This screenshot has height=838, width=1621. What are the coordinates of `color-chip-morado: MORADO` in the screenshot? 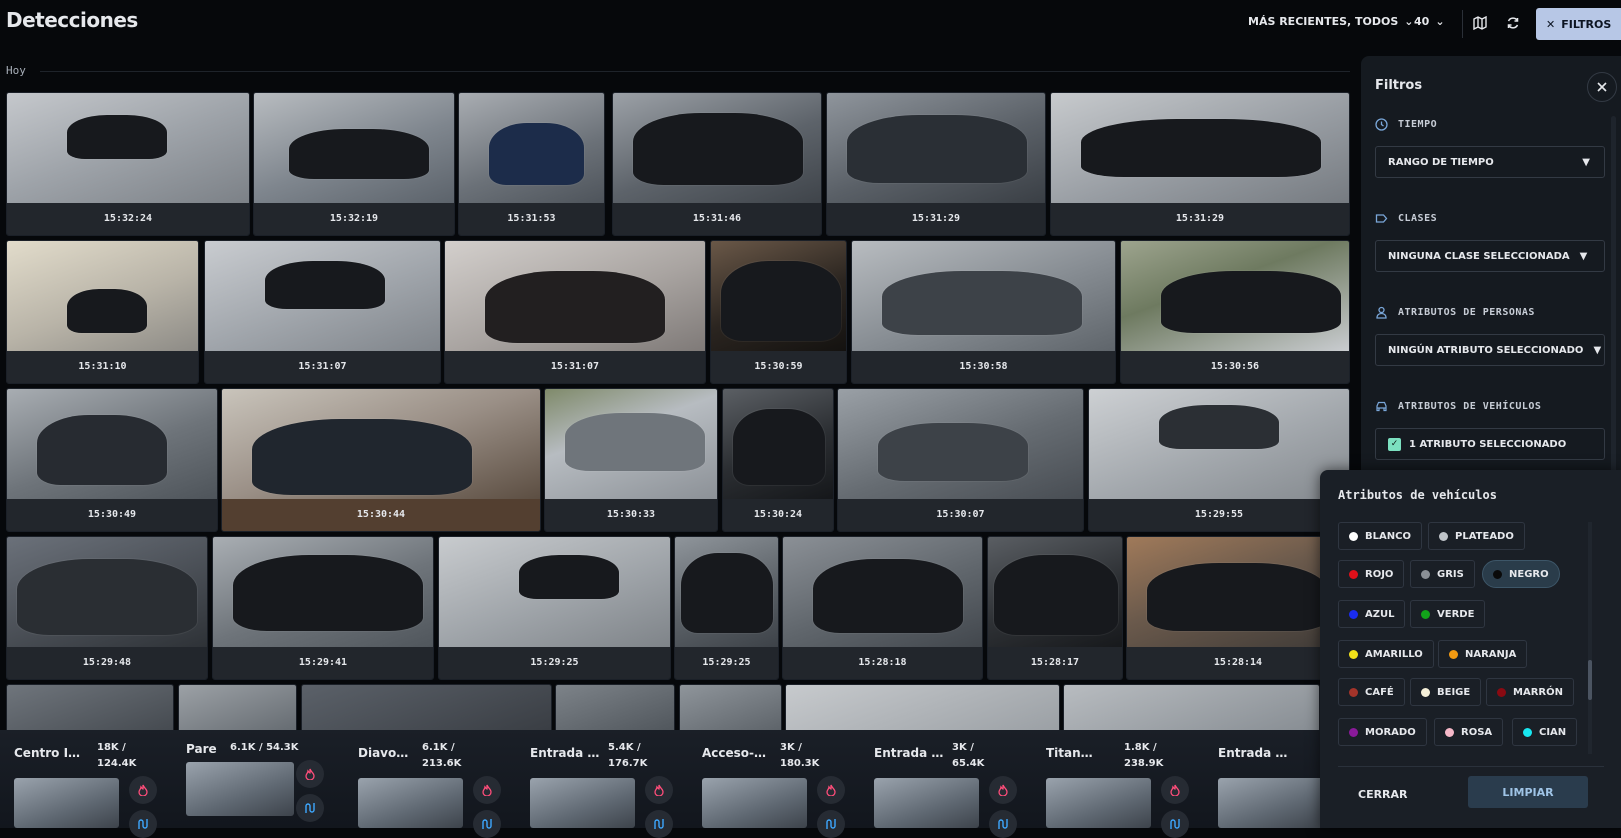 It's located at (1382, 732).